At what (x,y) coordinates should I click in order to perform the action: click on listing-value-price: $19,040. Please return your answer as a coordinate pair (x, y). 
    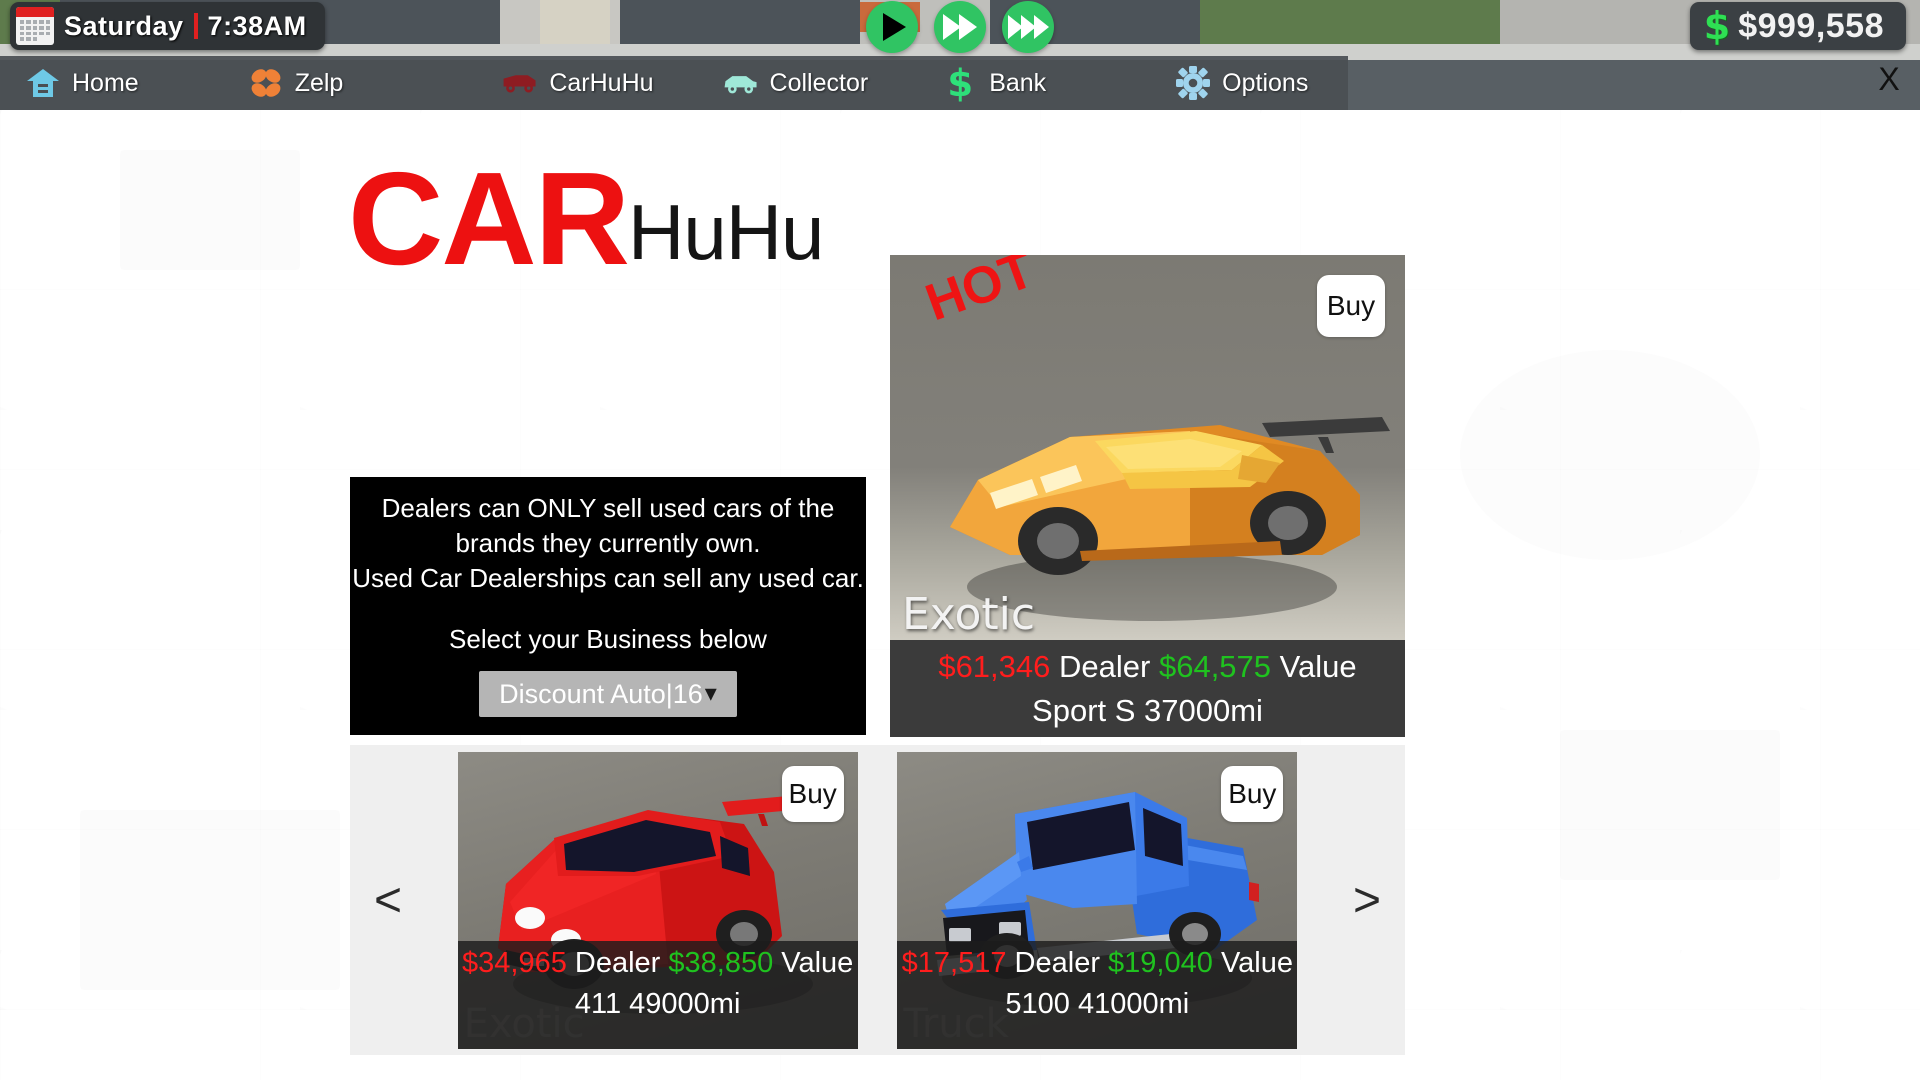
    Looking at the image, I should click on (1160, 962).